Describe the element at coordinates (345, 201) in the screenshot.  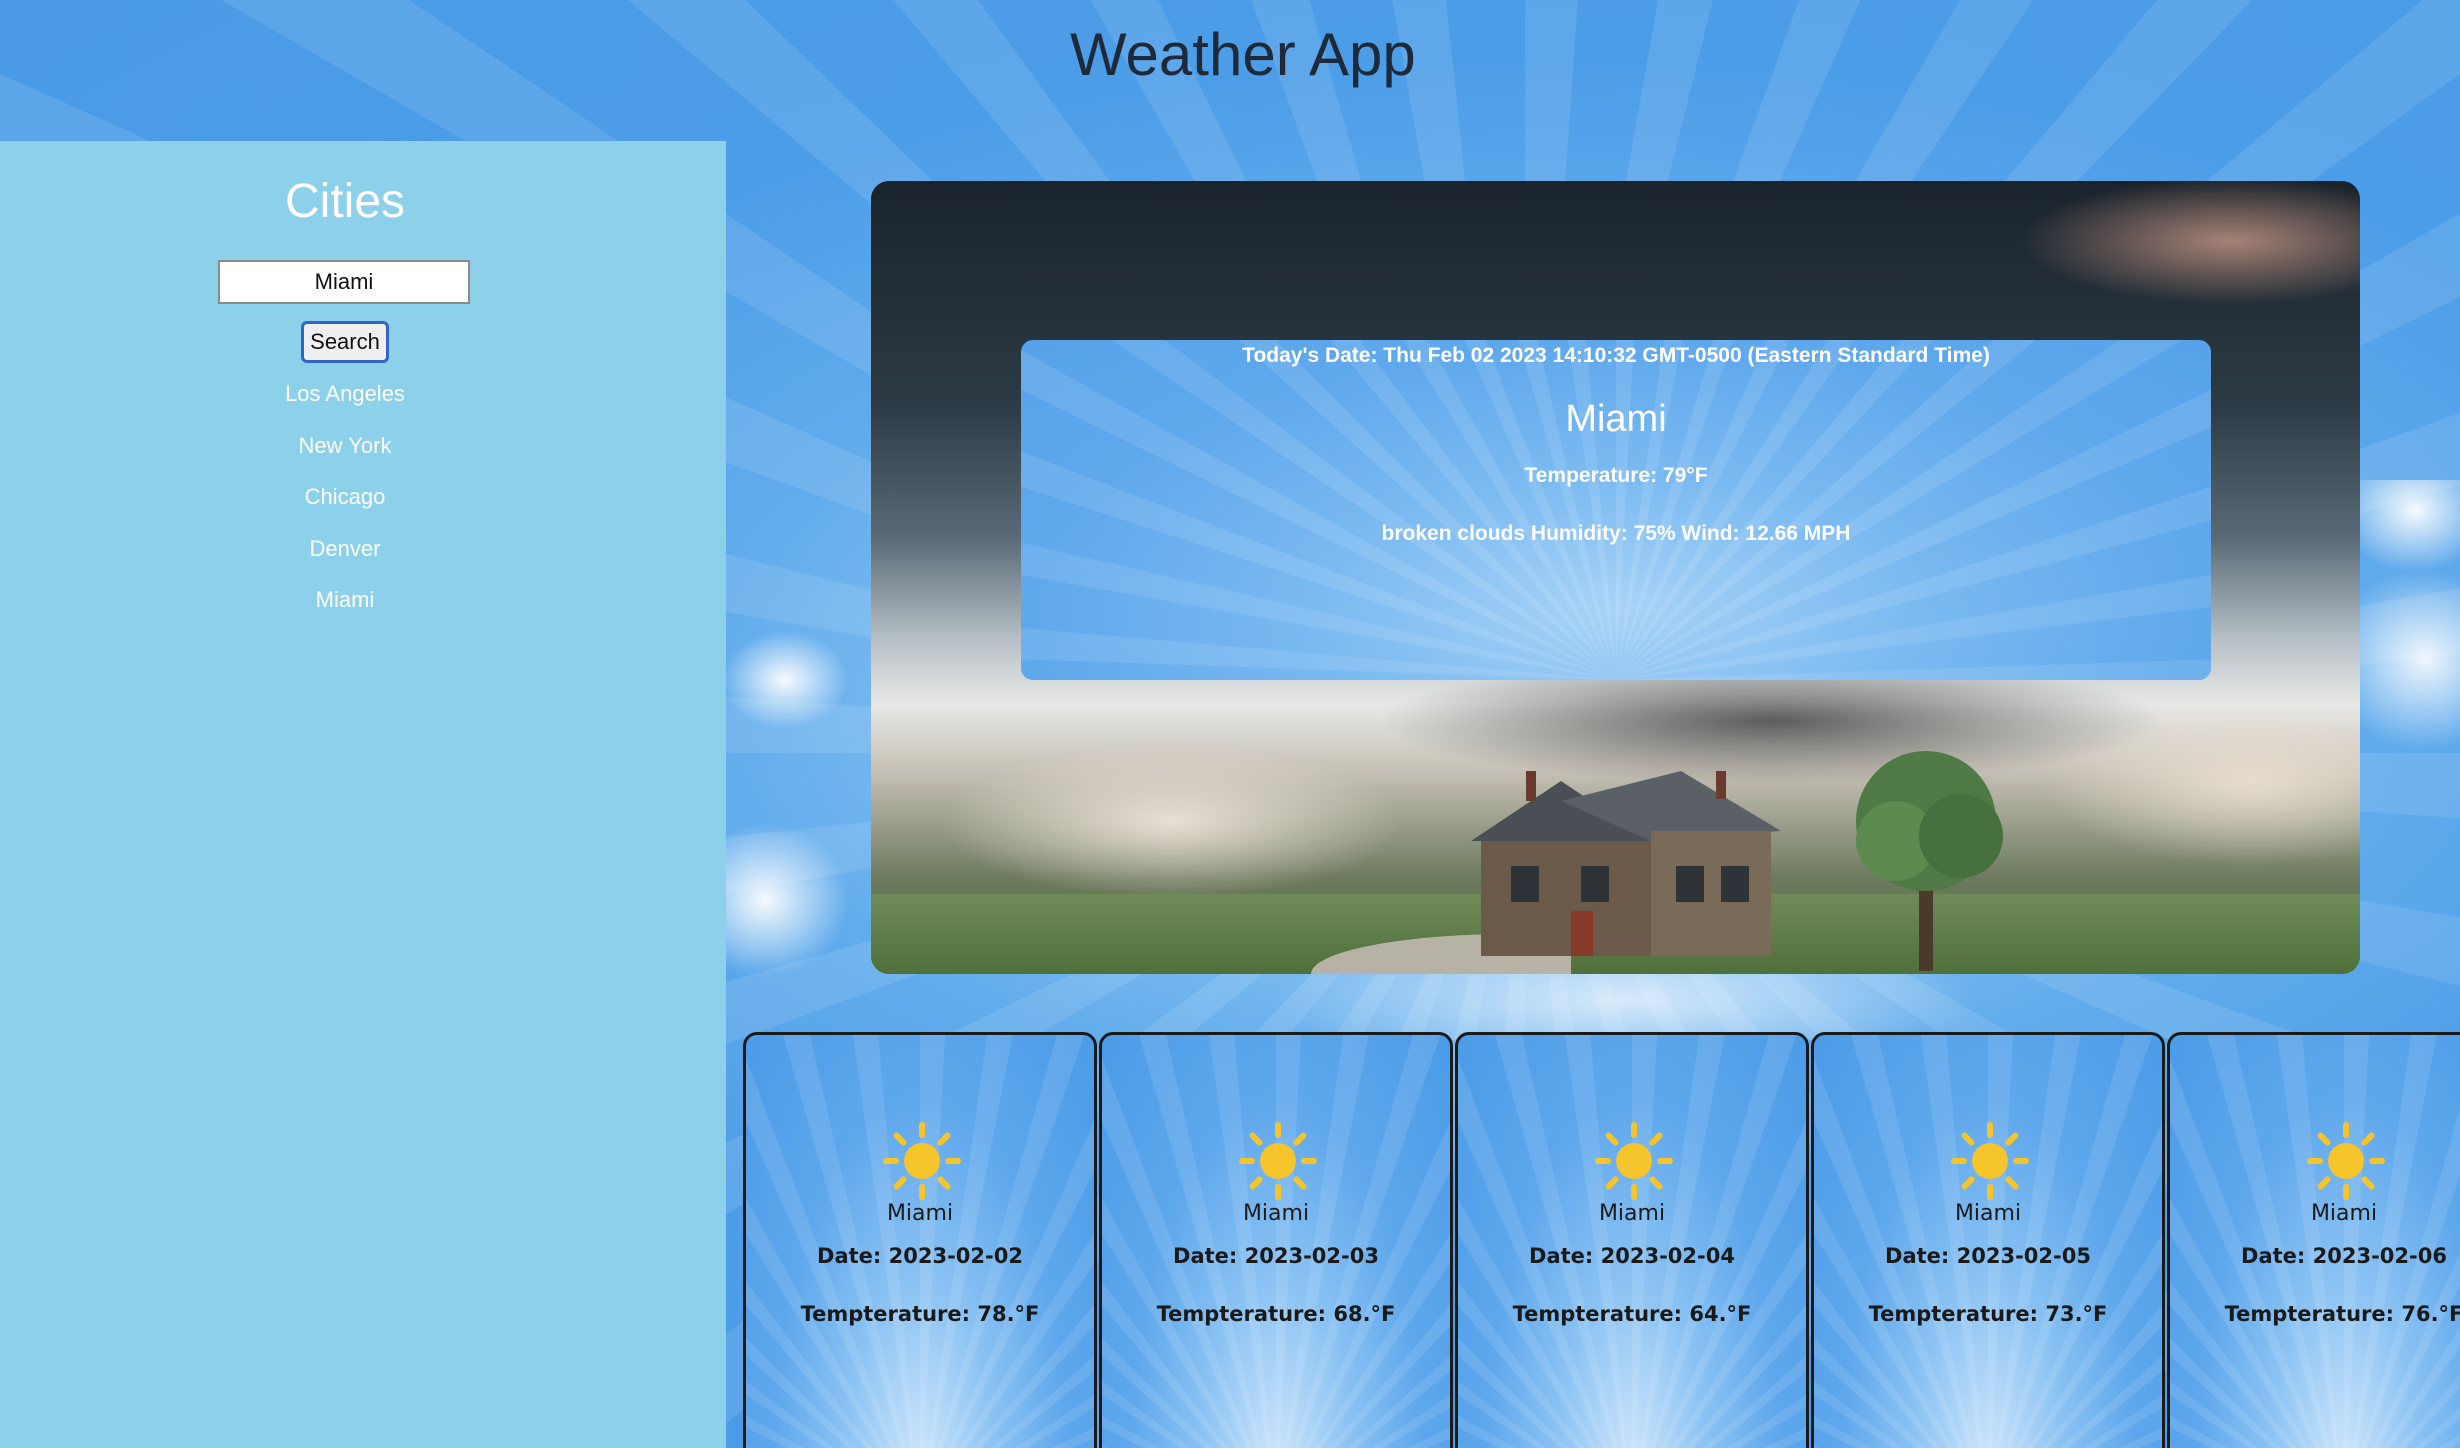
I see `sidebar-title: Cities` at that location.